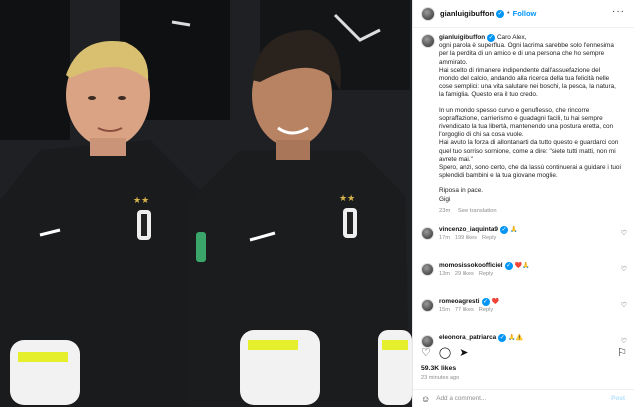 The height and width of the screenshot is (407, 634). Describe the element at coordinates (428, 41) in the screenshot. I see `caption-avatar` at that location.